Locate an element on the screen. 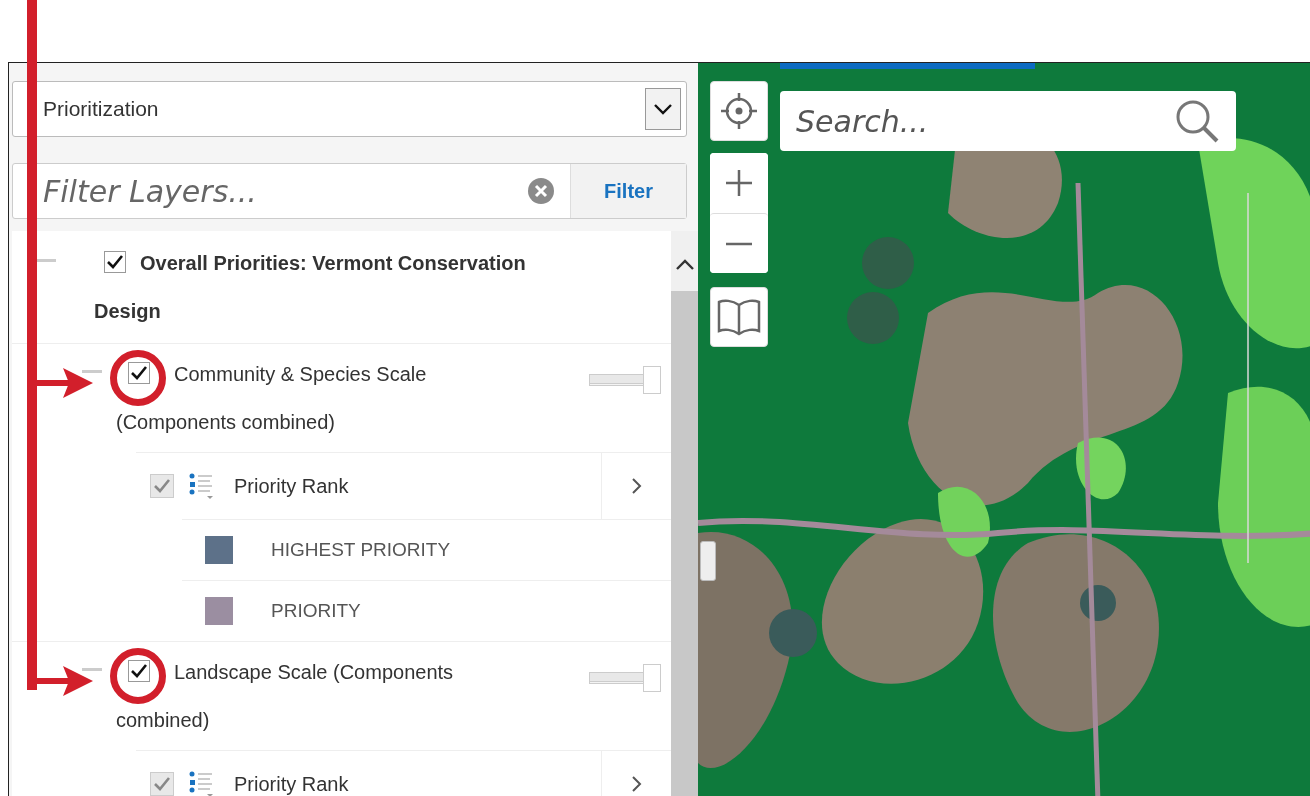 This screenshot has width=1310, height=796. filter-button: Filter is located at coordinates (628, 191).